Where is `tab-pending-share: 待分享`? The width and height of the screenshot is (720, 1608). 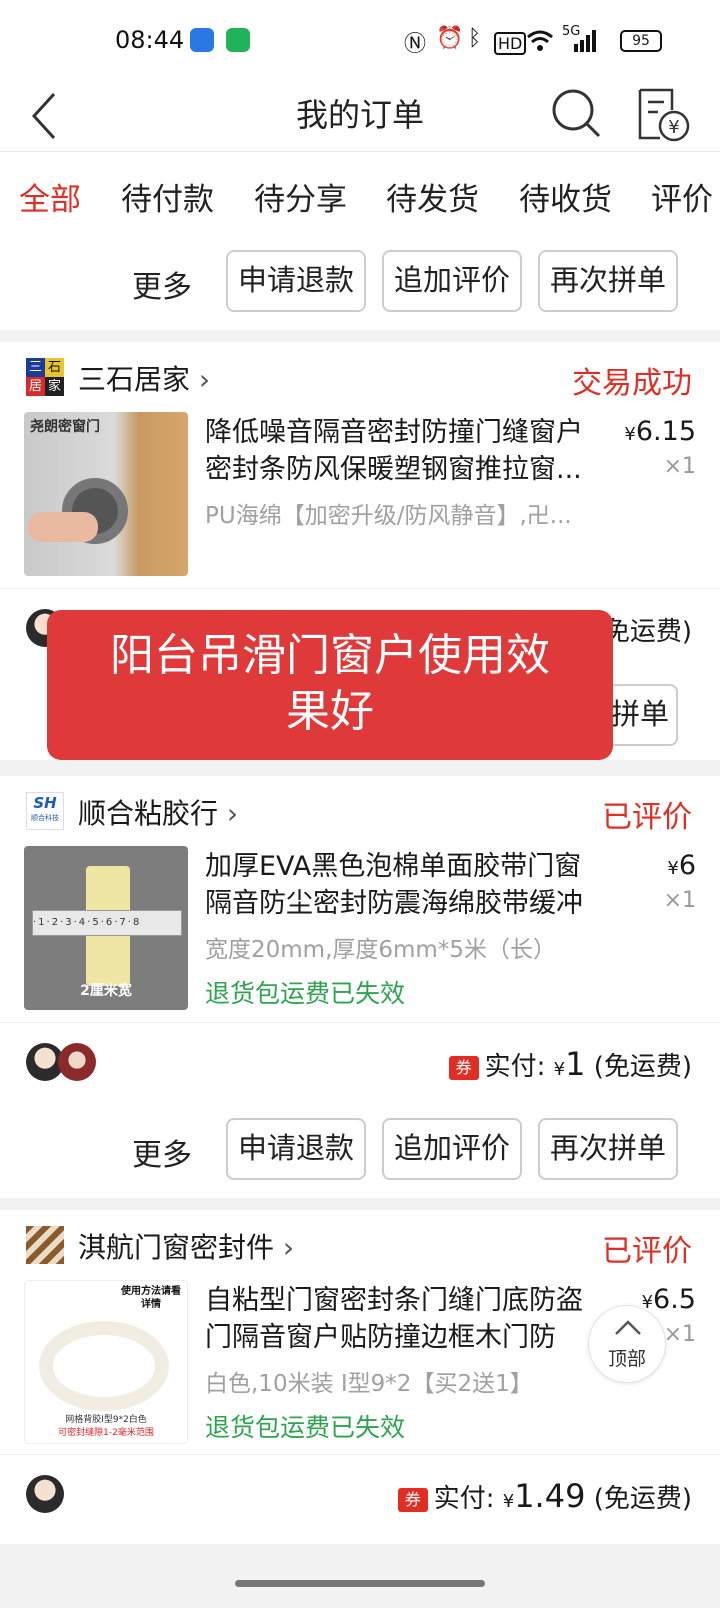
tab-pending-share: 待分享 is located at coordinates (300, 196).